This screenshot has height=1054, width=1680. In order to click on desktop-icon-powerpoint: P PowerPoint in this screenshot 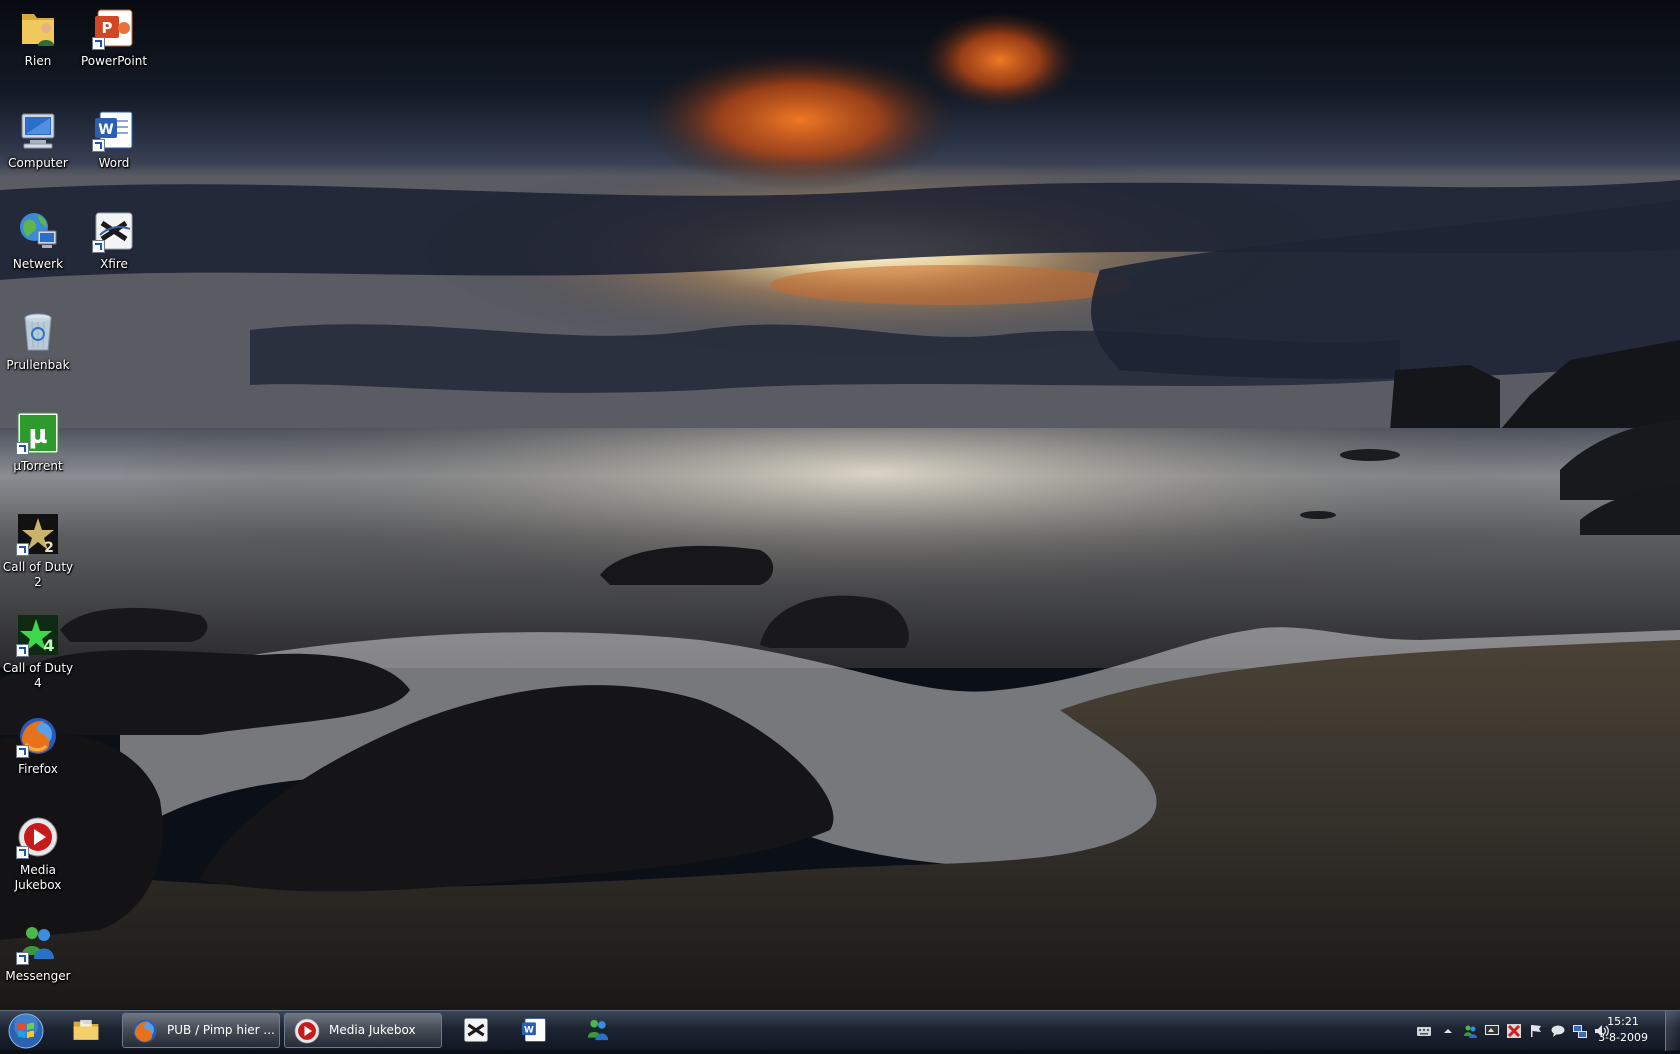, I will do `click(114, 37)`.